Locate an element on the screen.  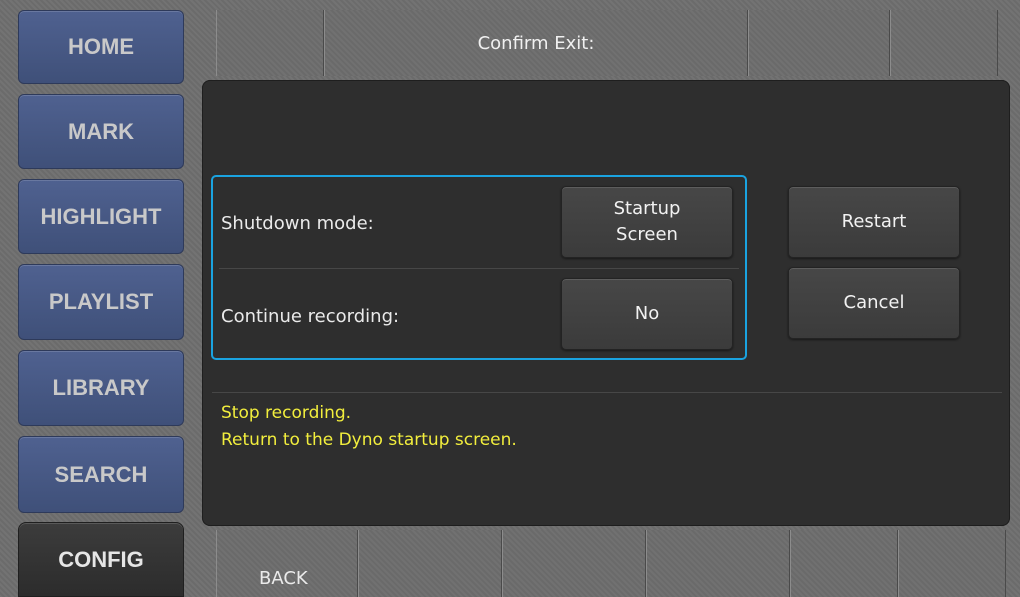
restart-label: Restart is located at coordinates (874, 221).